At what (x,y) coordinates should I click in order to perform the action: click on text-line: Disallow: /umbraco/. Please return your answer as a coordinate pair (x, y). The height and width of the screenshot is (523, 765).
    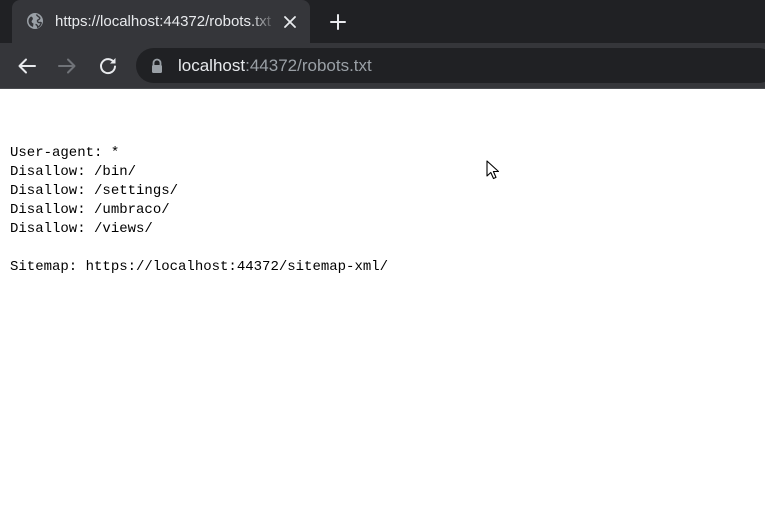
    Looking at the image, I should click on (90, 210).